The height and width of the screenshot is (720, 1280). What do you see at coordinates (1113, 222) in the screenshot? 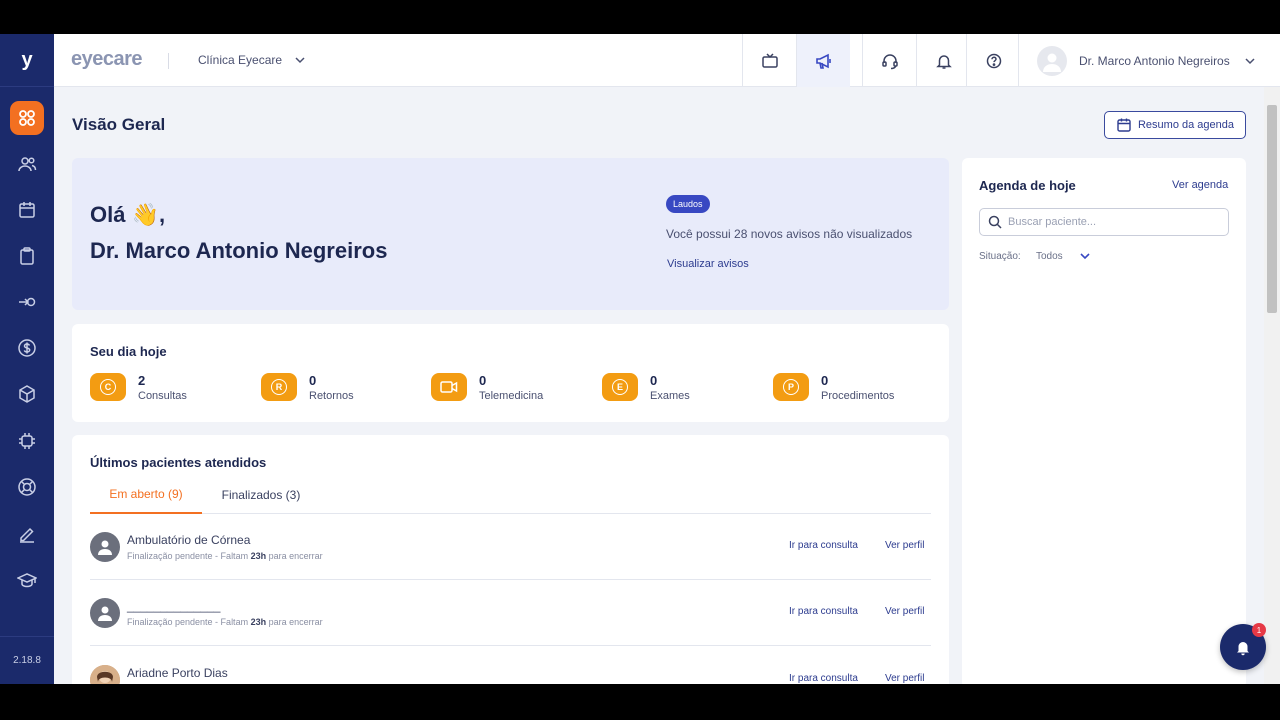
I see `patient-search-input` at bounding box center [1113, 222].